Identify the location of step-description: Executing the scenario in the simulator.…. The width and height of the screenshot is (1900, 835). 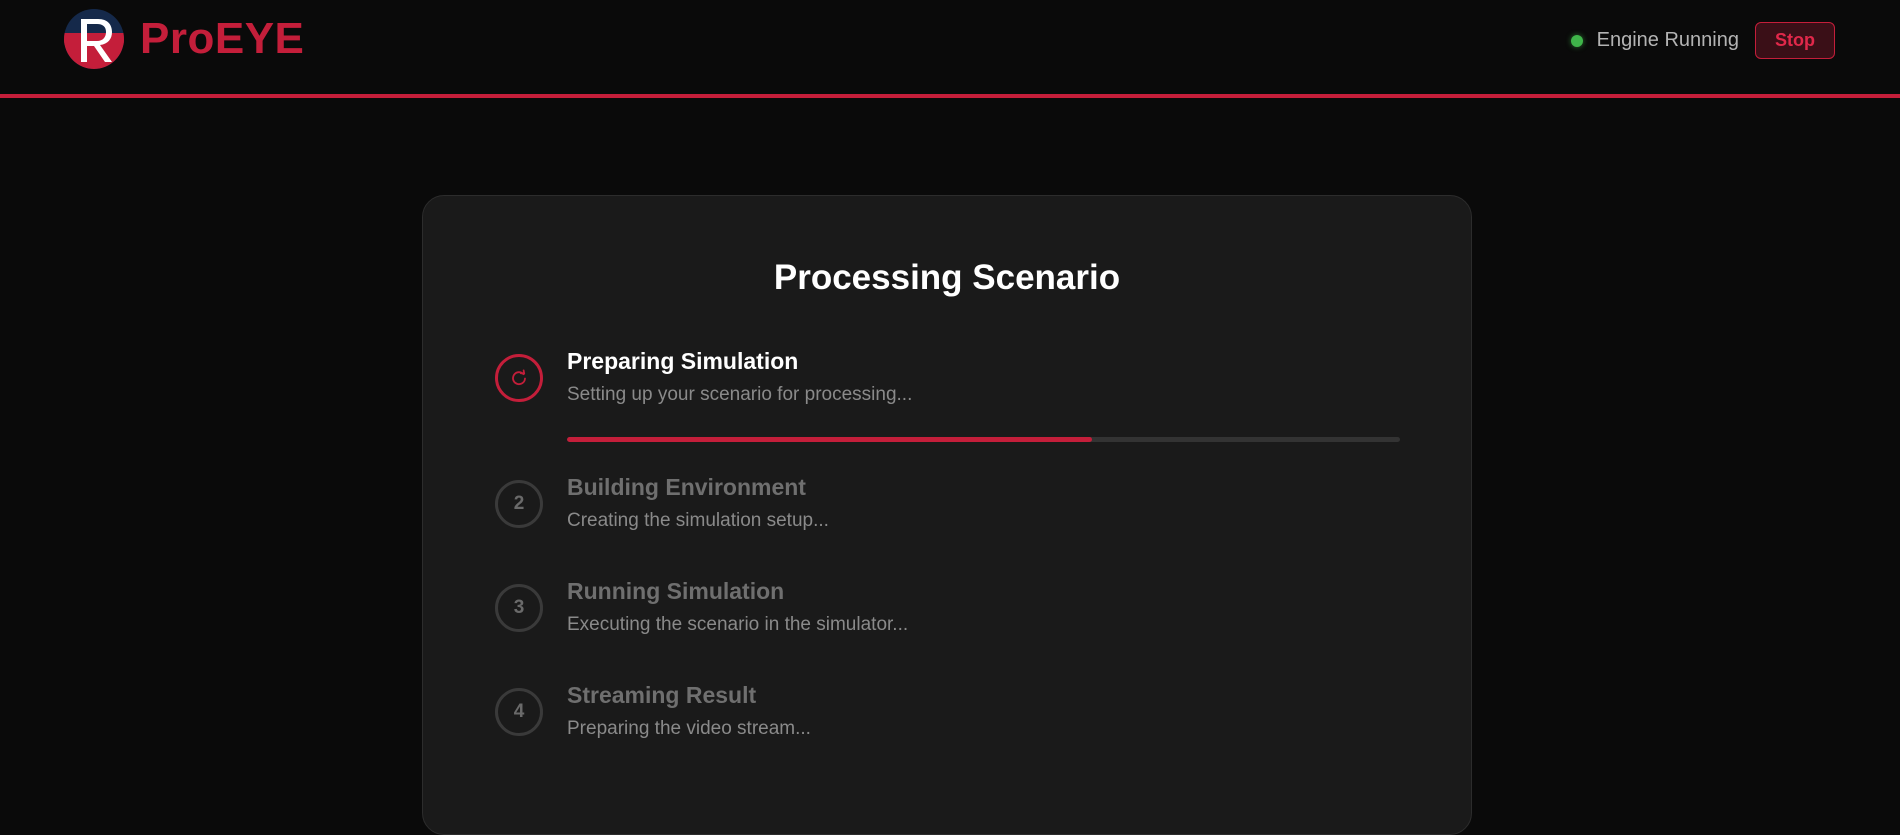
(738, 624).